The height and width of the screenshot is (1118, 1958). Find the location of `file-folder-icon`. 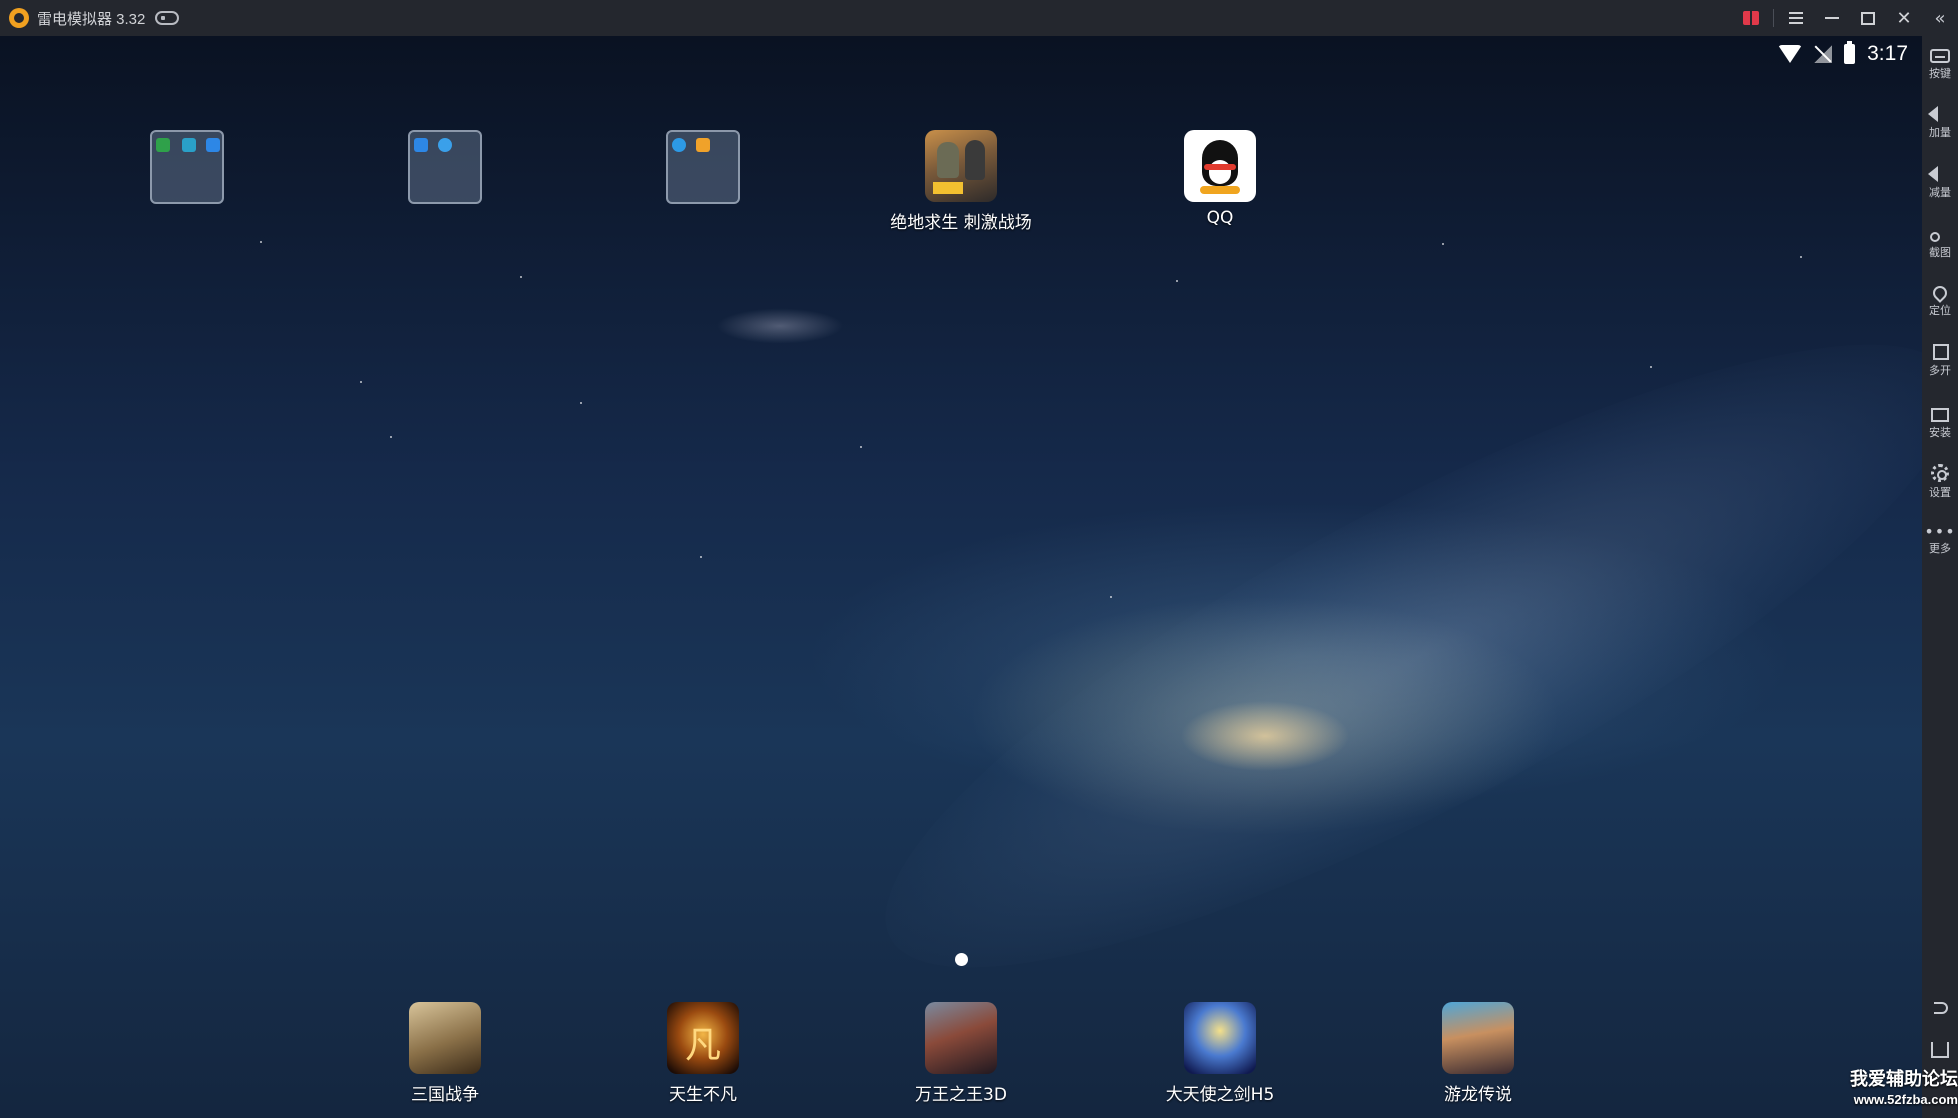

file-folder-icon is located at coordinates (213, 145).